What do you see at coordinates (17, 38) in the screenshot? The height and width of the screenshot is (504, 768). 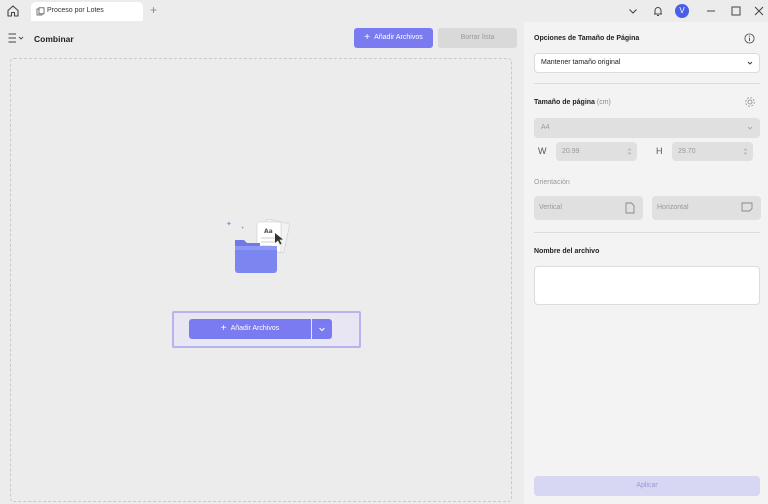 I see `menu-icon` at bounding box center [17, 38].